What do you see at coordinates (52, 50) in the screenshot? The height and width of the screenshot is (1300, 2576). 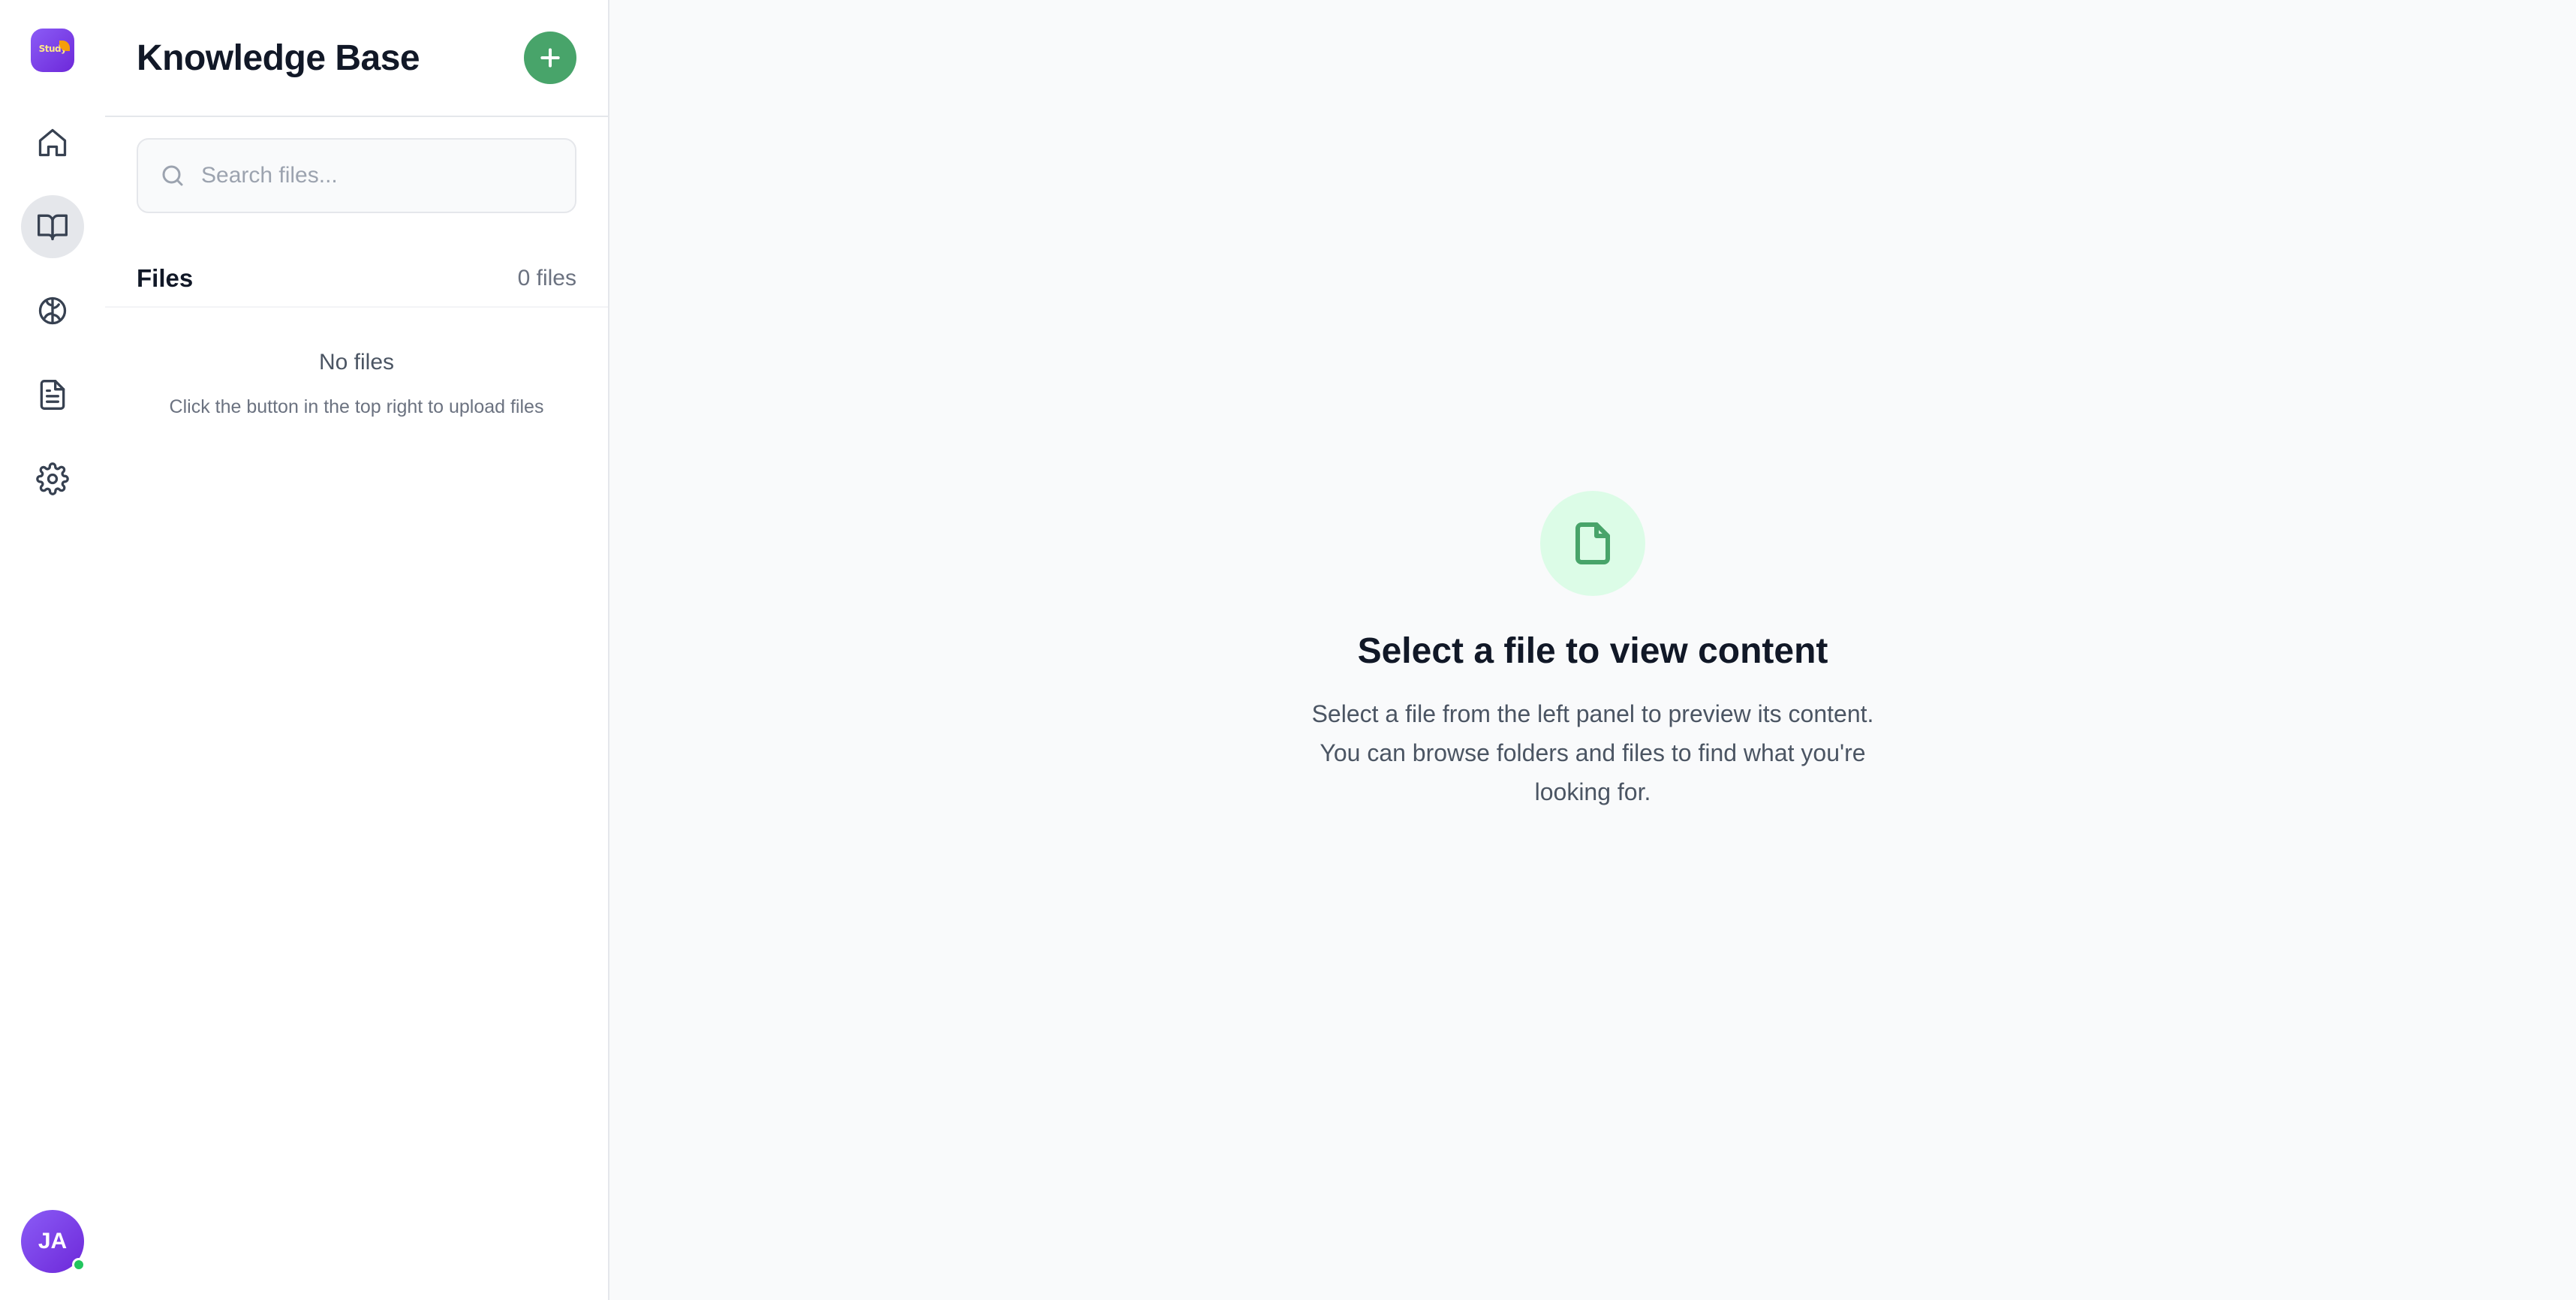 I see `app-logo: Study` at bounding box center [52, 50].